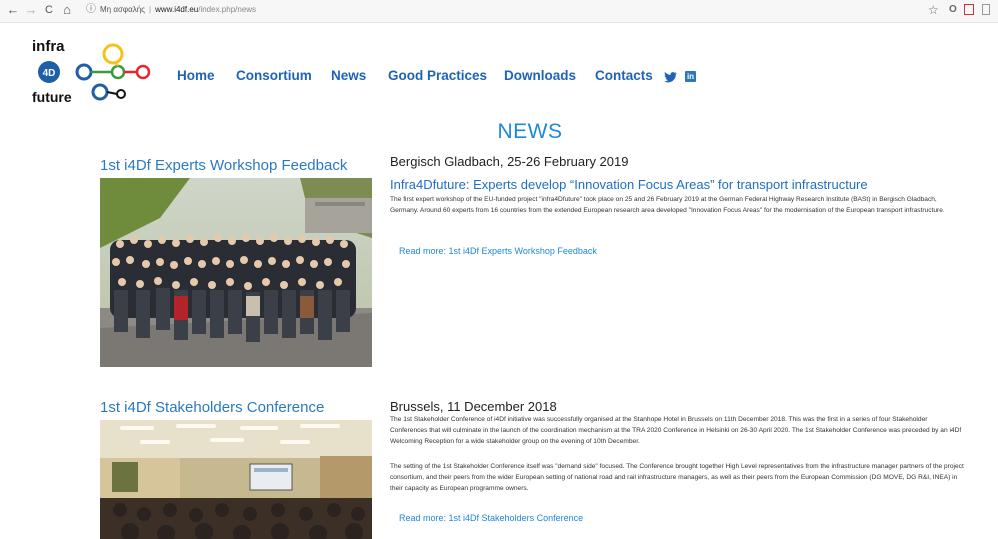 The width and height of the screenshot is (998, 539). What do you see at coordinates (49, 73) in the screenshot?
I see `logo-badge: 4D` at bounding box center [49, 73].